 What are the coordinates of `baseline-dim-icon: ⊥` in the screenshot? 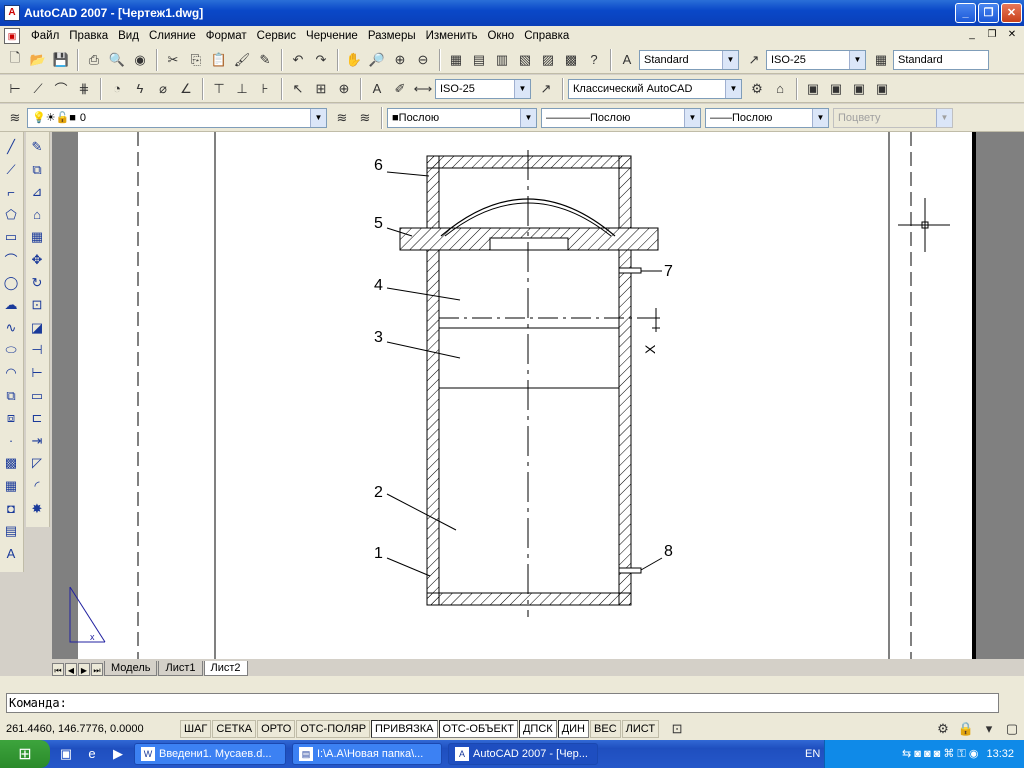 It's located at (242, 89).